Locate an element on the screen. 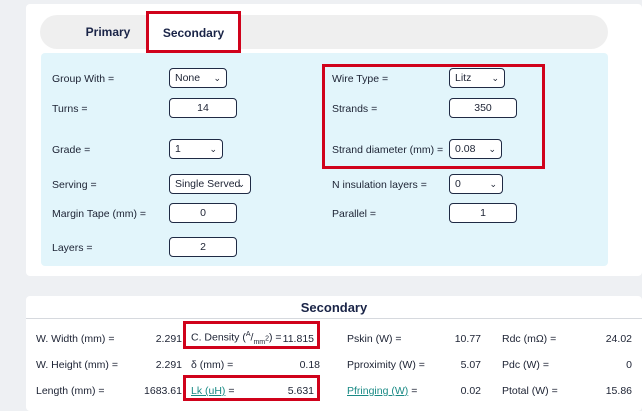 This screenshot has height=411, width=642. c-density-unit-denominator: mm2 is located at coordinates (261, 340).